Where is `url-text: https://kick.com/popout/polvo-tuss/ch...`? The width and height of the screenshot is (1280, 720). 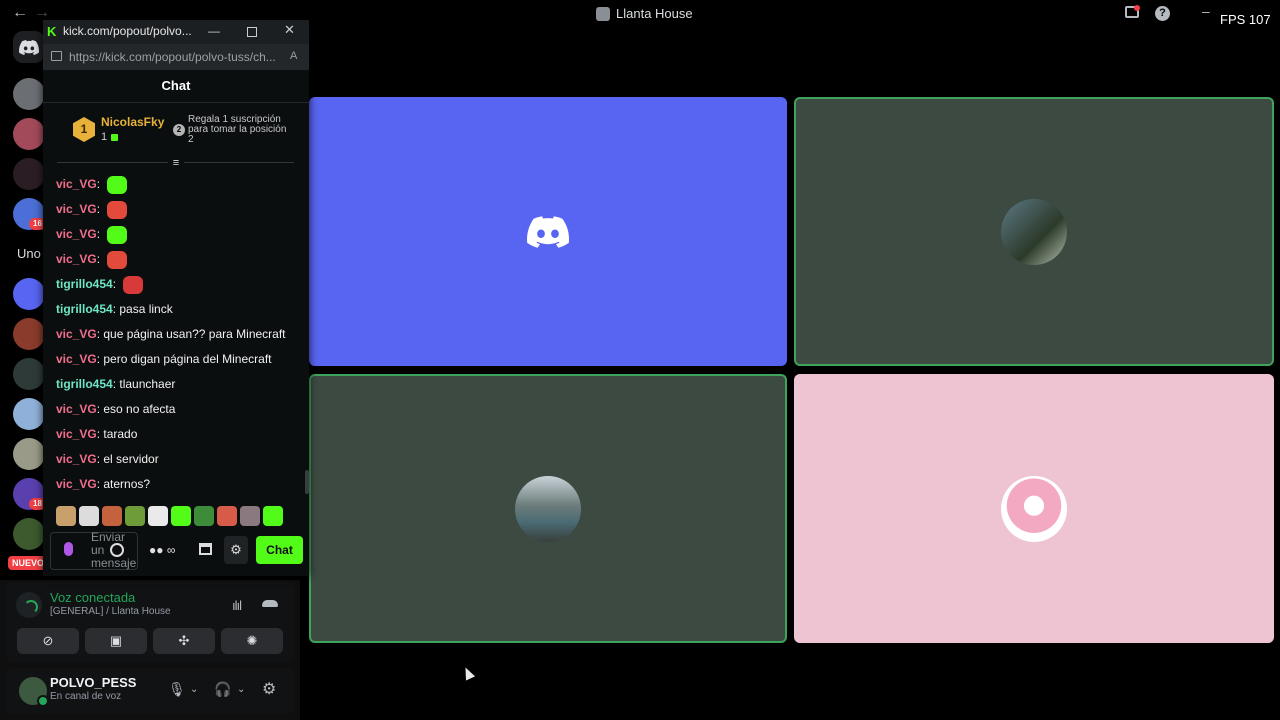 url-text: https://kick.com/popout/polvo-tuss/ch... is located at coordinates (175, 57).